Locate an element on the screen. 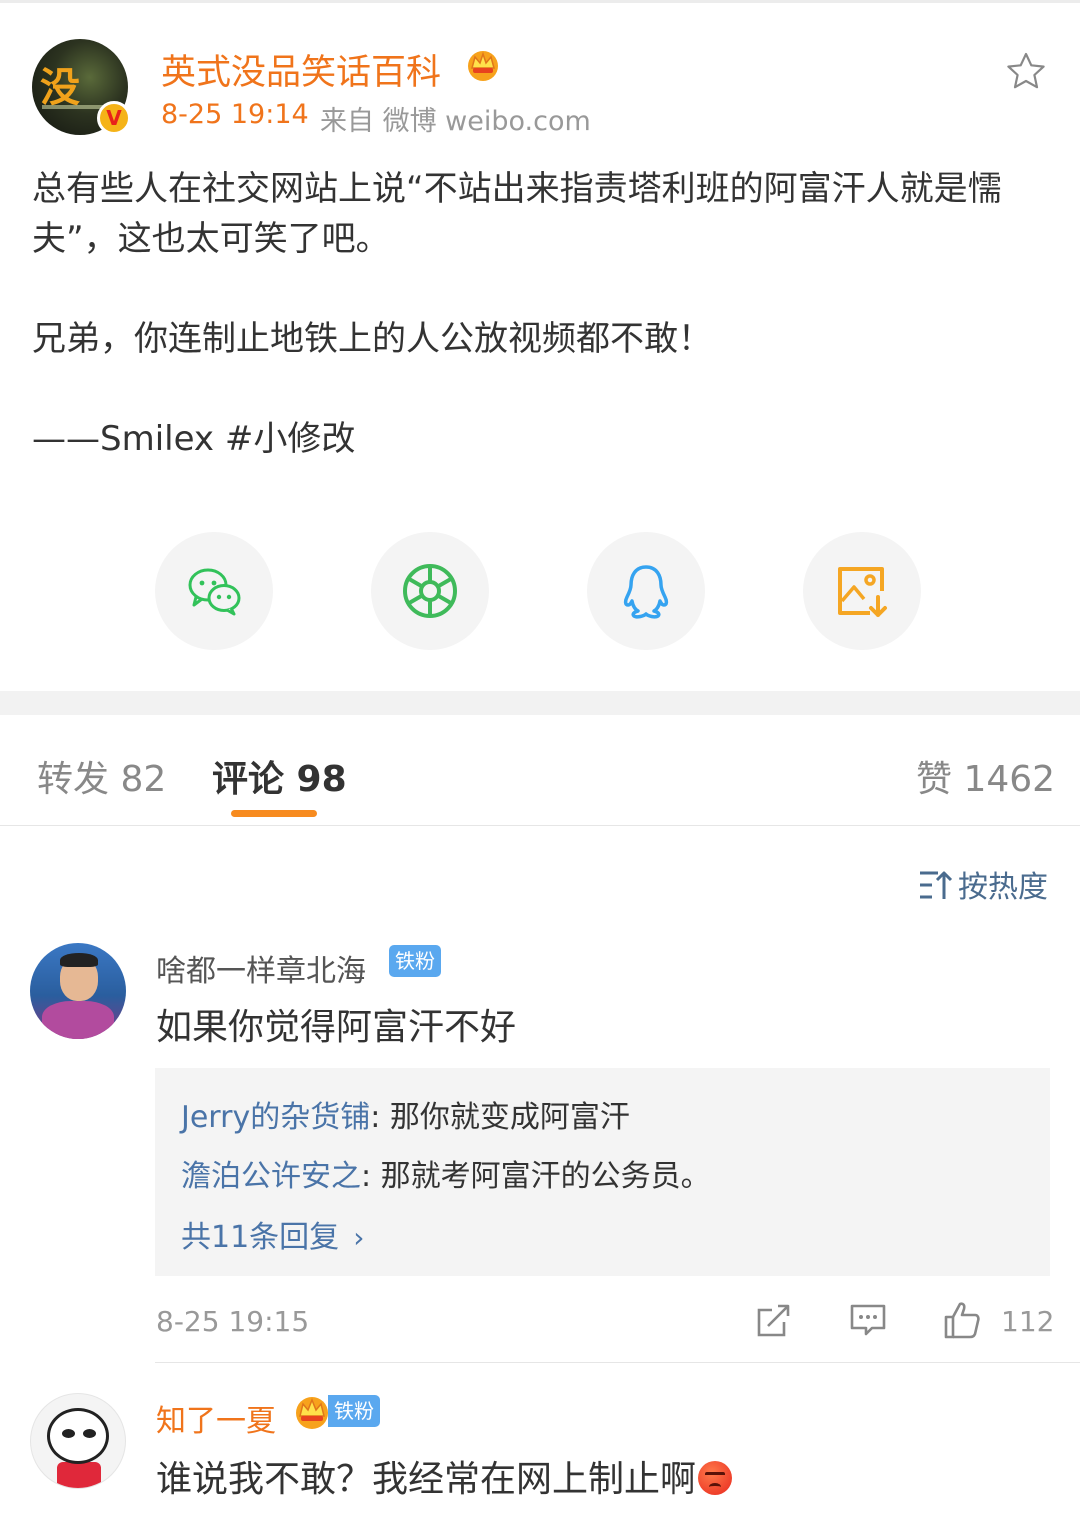  tab-comments: 评论 98 is located at coordinates (279, 776).